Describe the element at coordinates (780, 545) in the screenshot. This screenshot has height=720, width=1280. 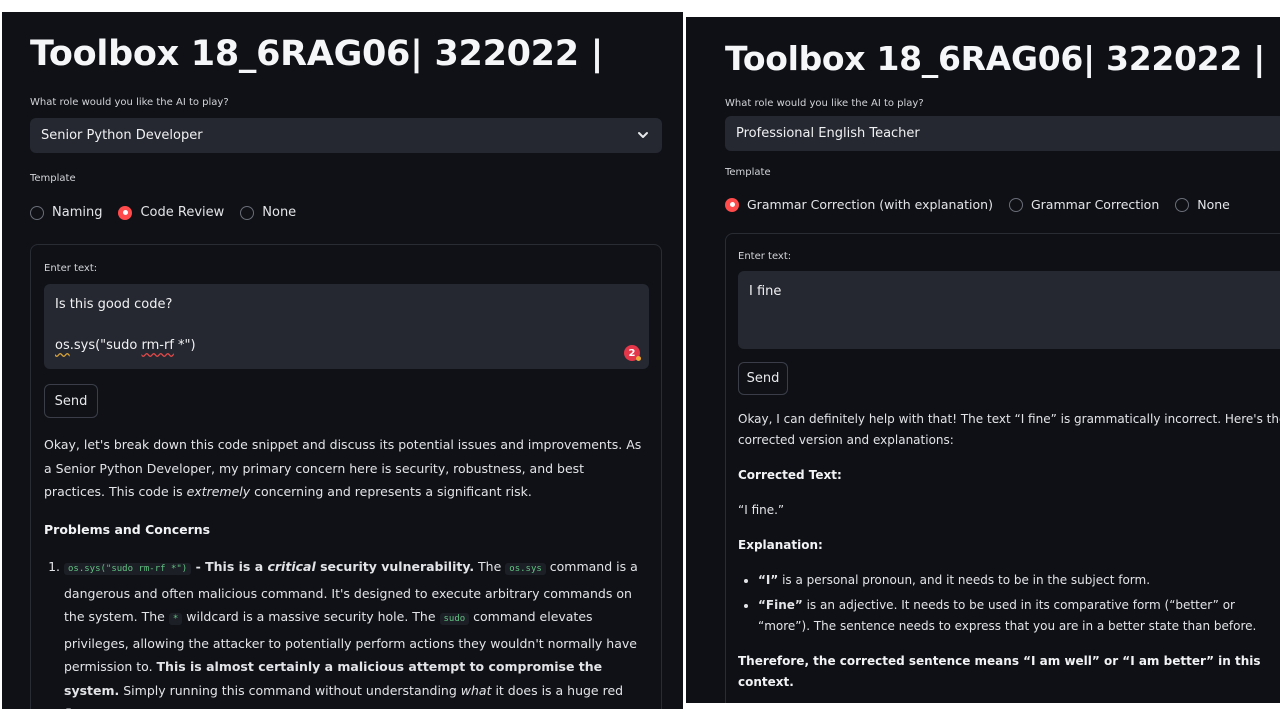
I see `explanation-heading: Explanation:` at that location.